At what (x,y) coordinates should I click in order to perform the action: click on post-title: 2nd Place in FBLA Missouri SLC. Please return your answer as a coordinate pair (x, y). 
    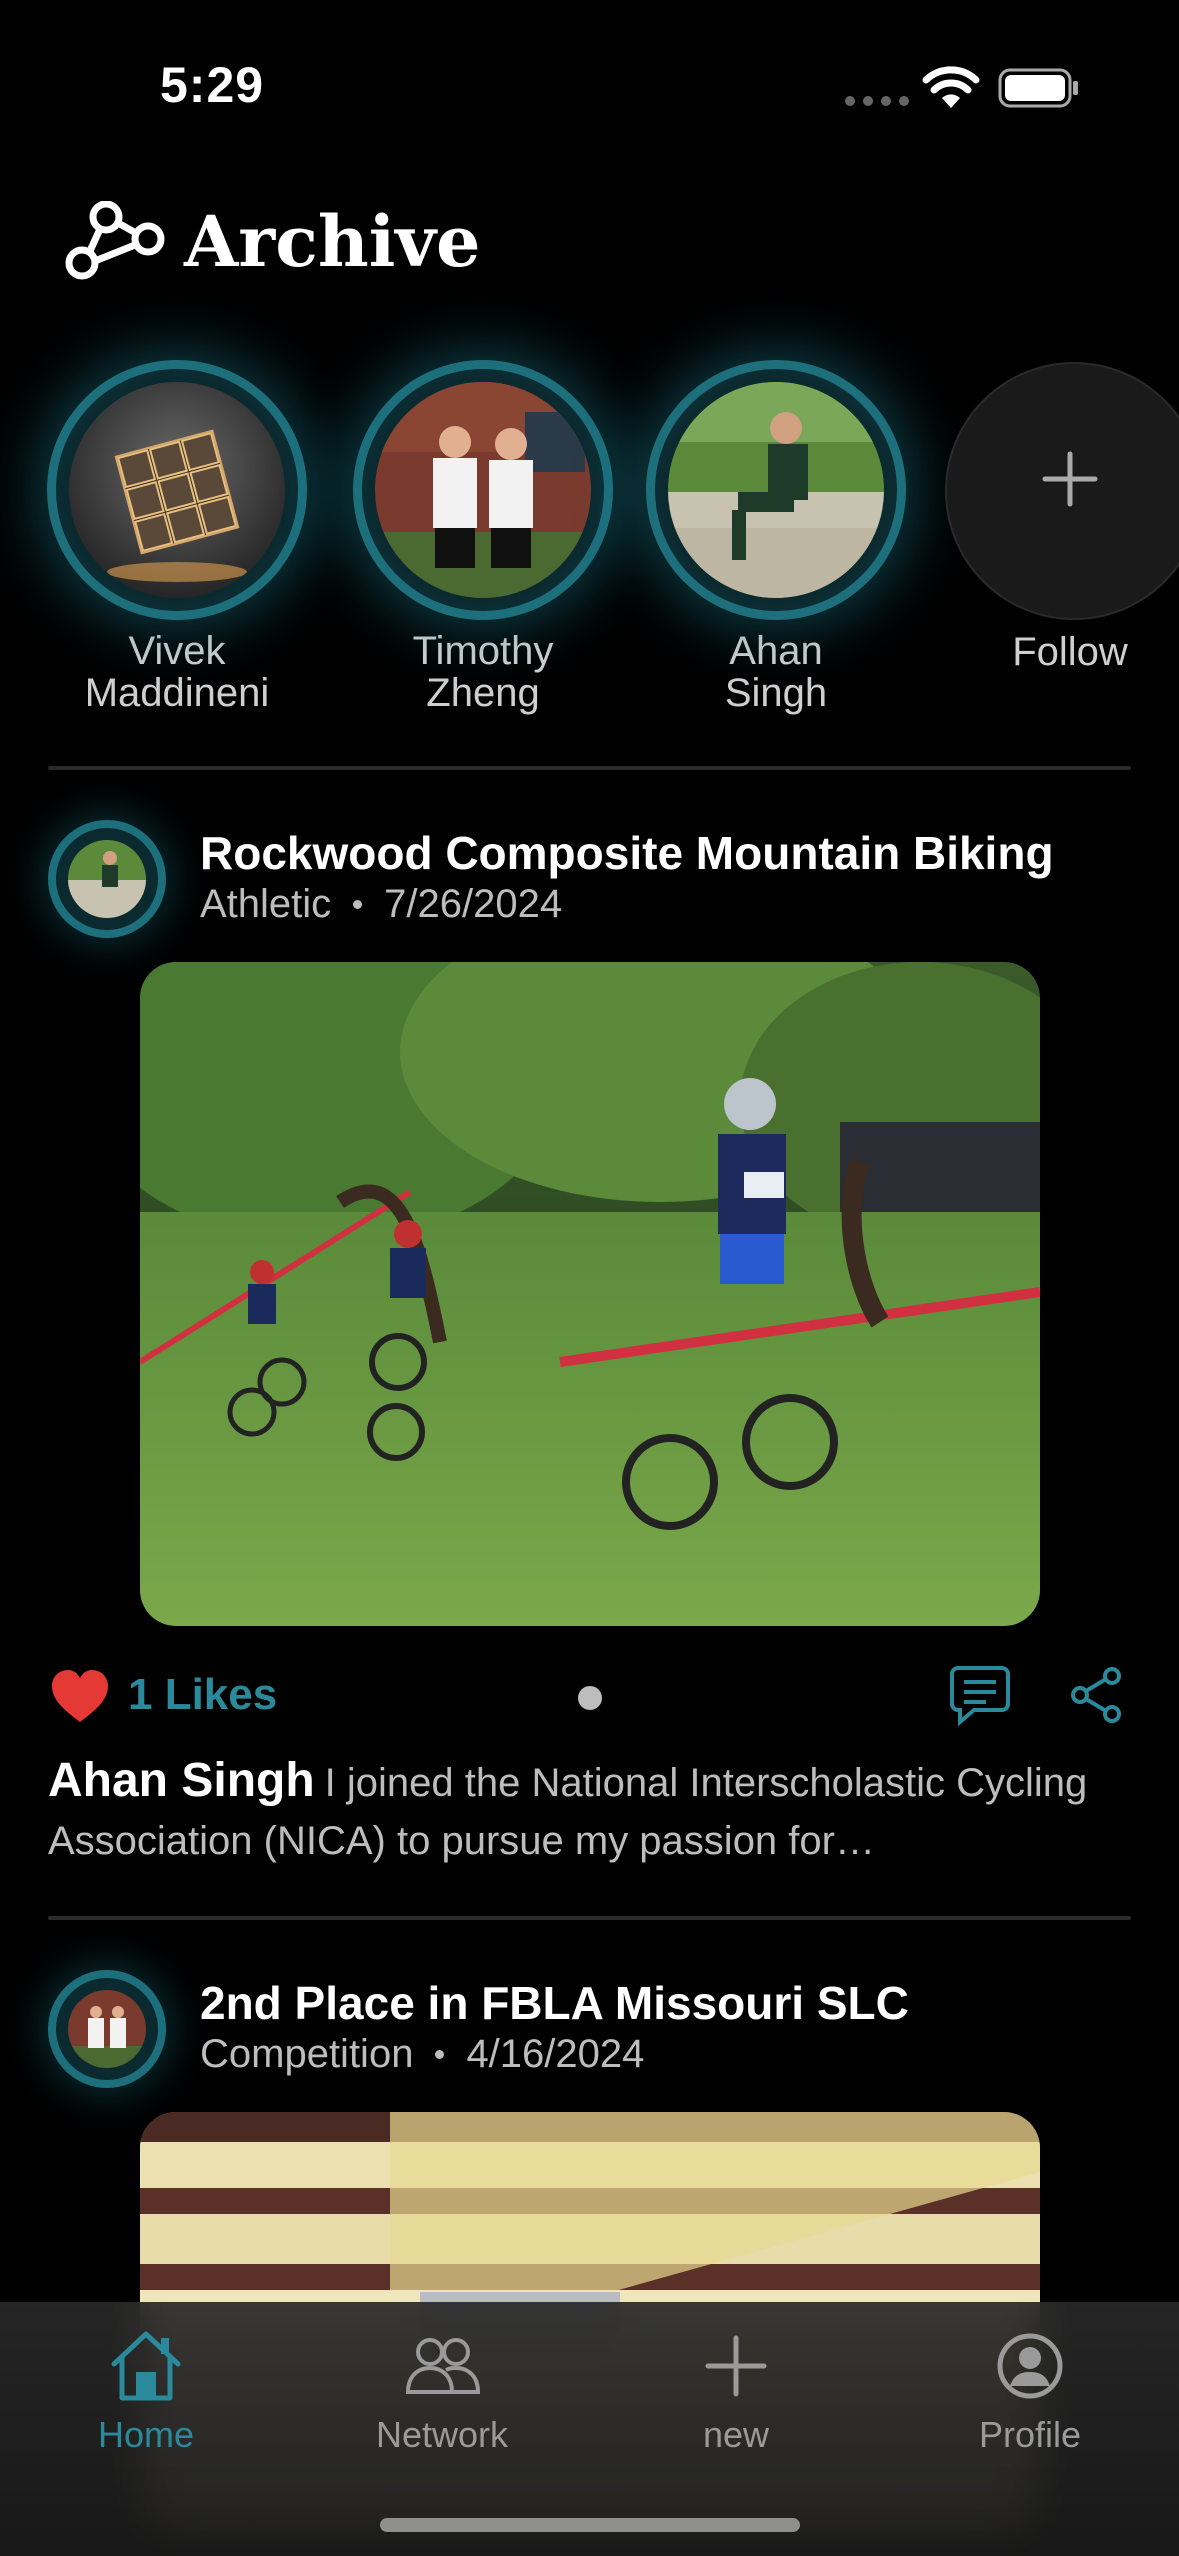
    Looking at the image, I should click on (554, 2003).